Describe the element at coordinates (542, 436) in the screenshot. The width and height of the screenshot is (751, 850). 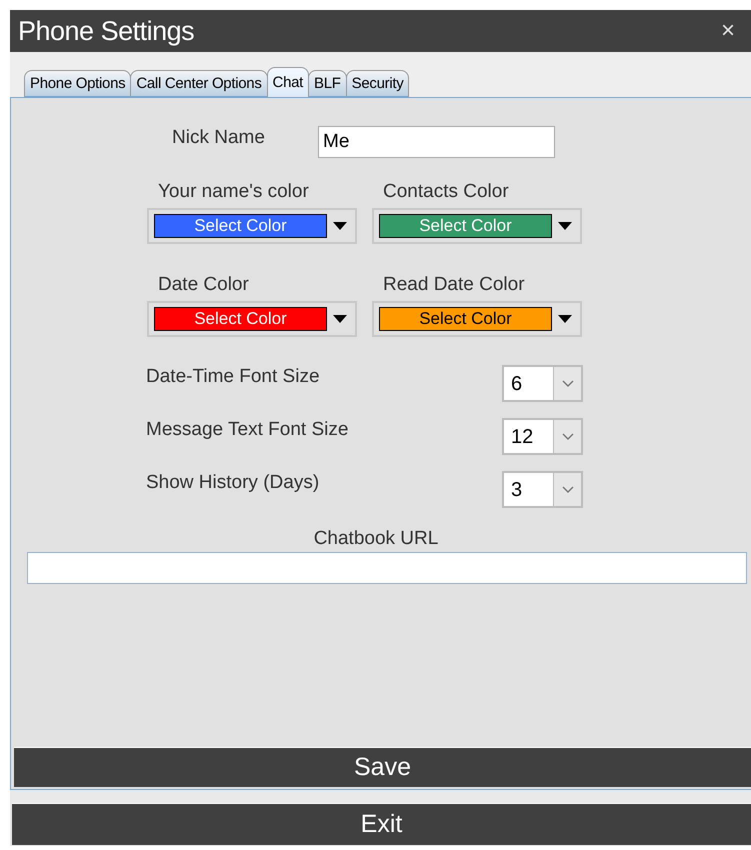
I see `number-dropdown: 12` at that location.